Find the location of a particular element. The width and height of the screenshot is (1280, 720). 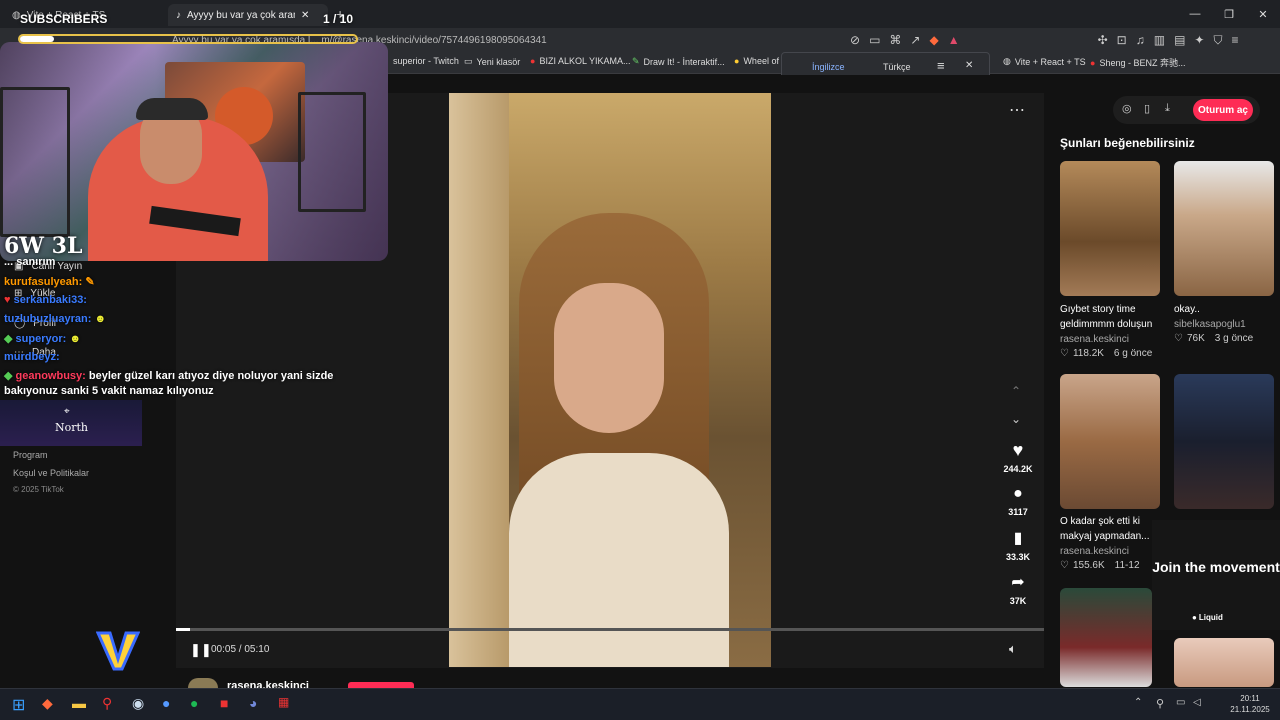

share-arrow-icon: ➦ is located at coordinates (1018, 582).